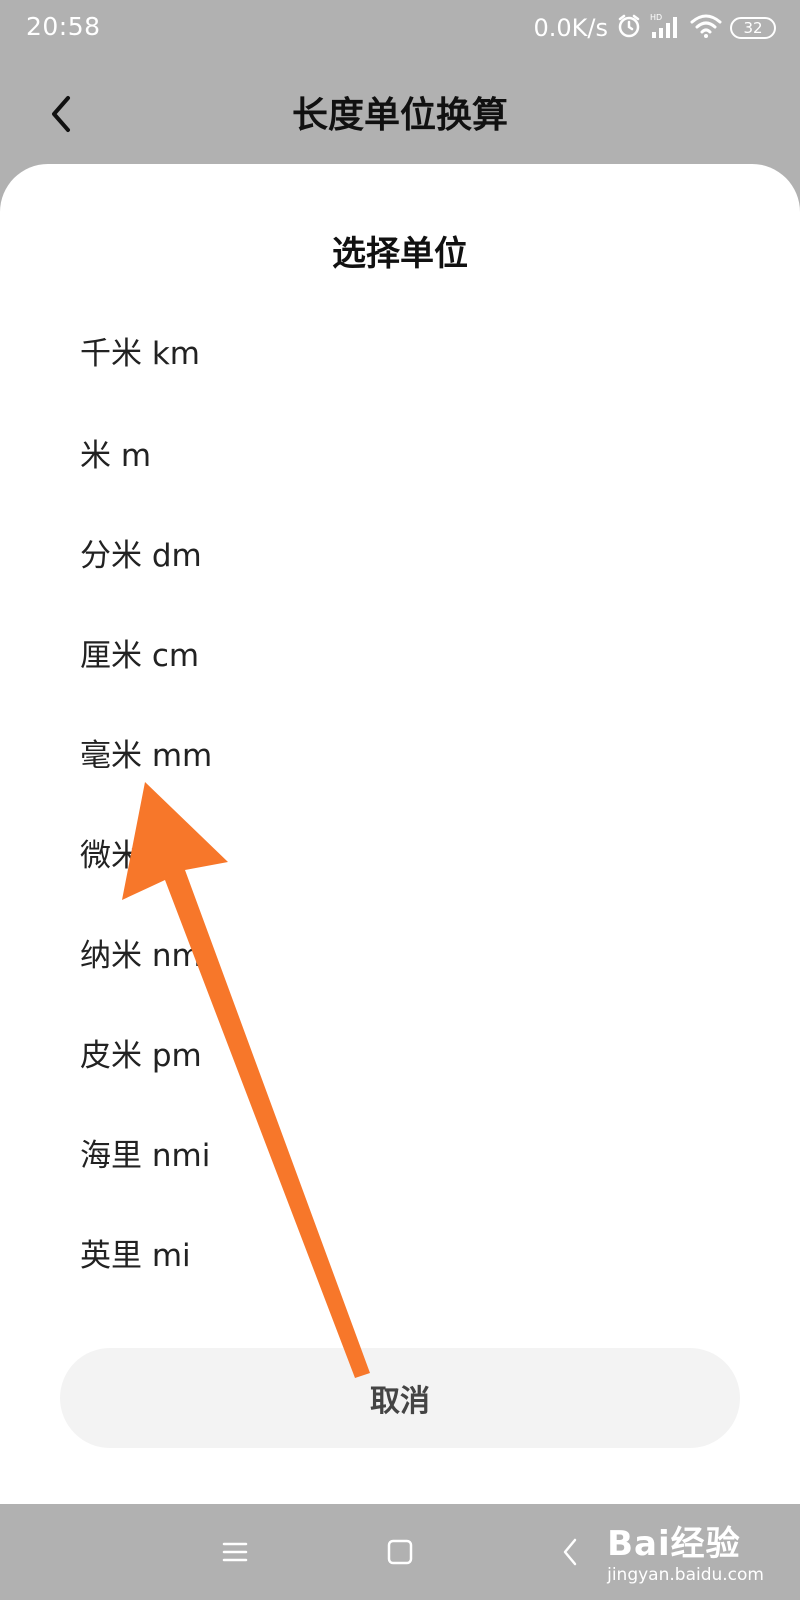 The image size is (800, 1600). What do you see at coordinates (63, 26) in the screenshot?
I see `status-time: 20:58` at bounding box center [63, 26].